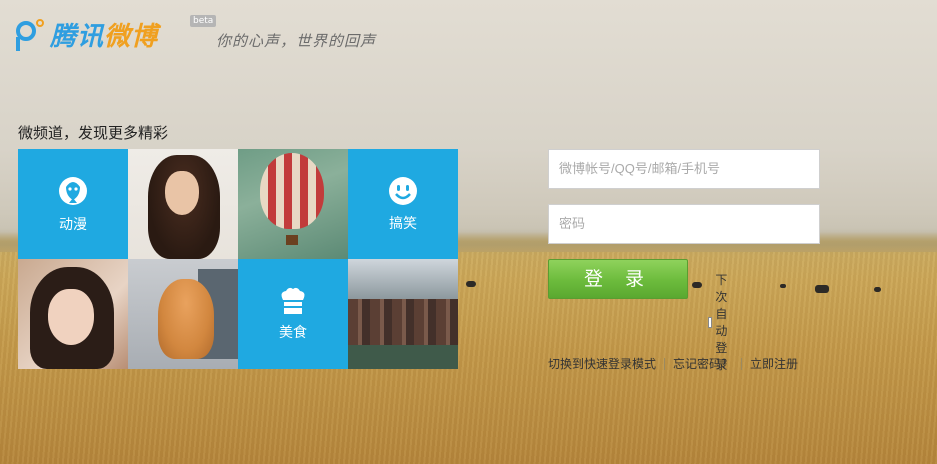 The width and height of the screenshot is (937, 464). I want to click on channels-title: 微频道，发现更多精彩, so click(93, 133).